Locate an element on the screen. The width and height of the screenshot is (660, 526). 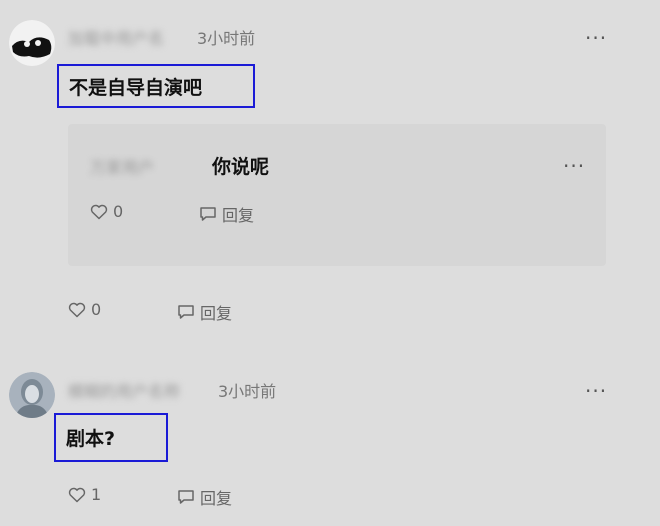
comment-text: 剧本? is located at coordinates (91, 439).